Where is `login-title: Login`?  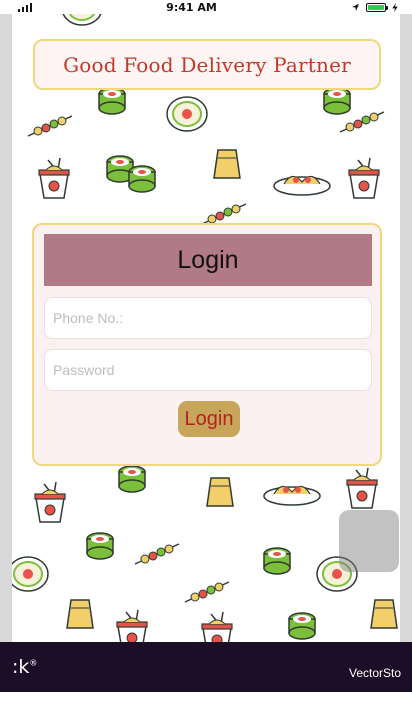
login-title: Login is located at coordinates (208, 259).